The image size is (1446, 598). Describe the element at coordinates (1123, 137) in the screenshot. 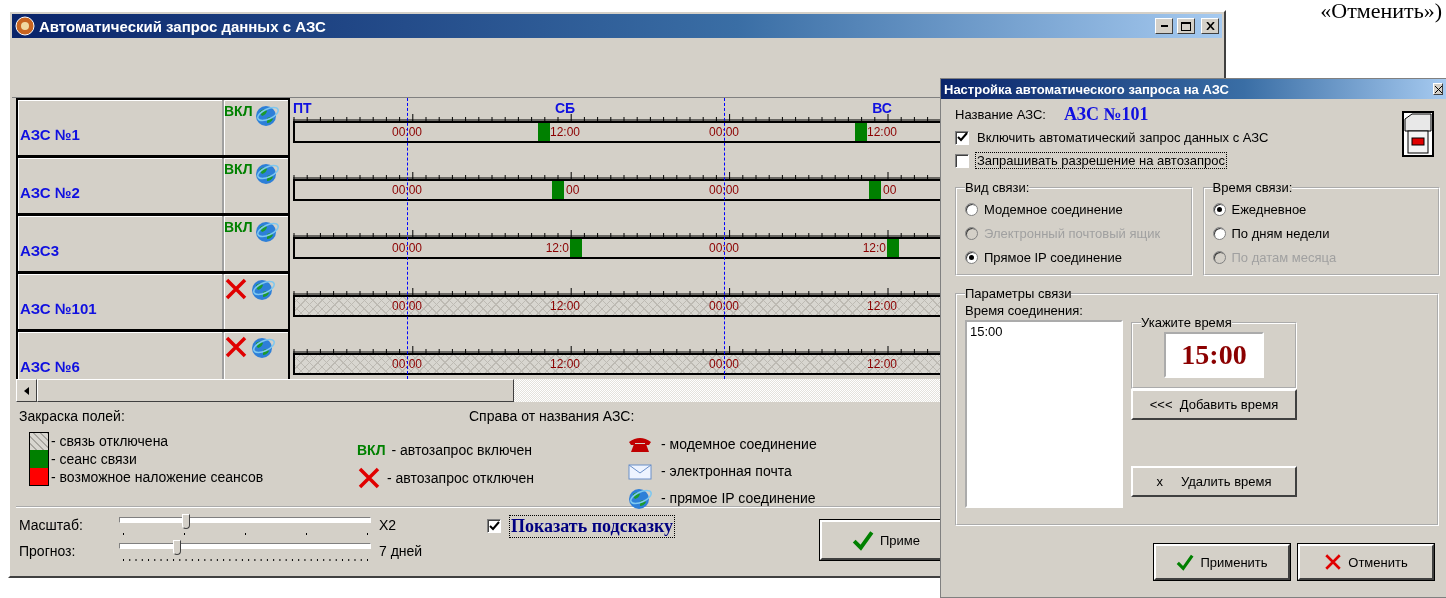

I see `checkbox-label: Включить автоматический запрос данных с АЗС` at that location.